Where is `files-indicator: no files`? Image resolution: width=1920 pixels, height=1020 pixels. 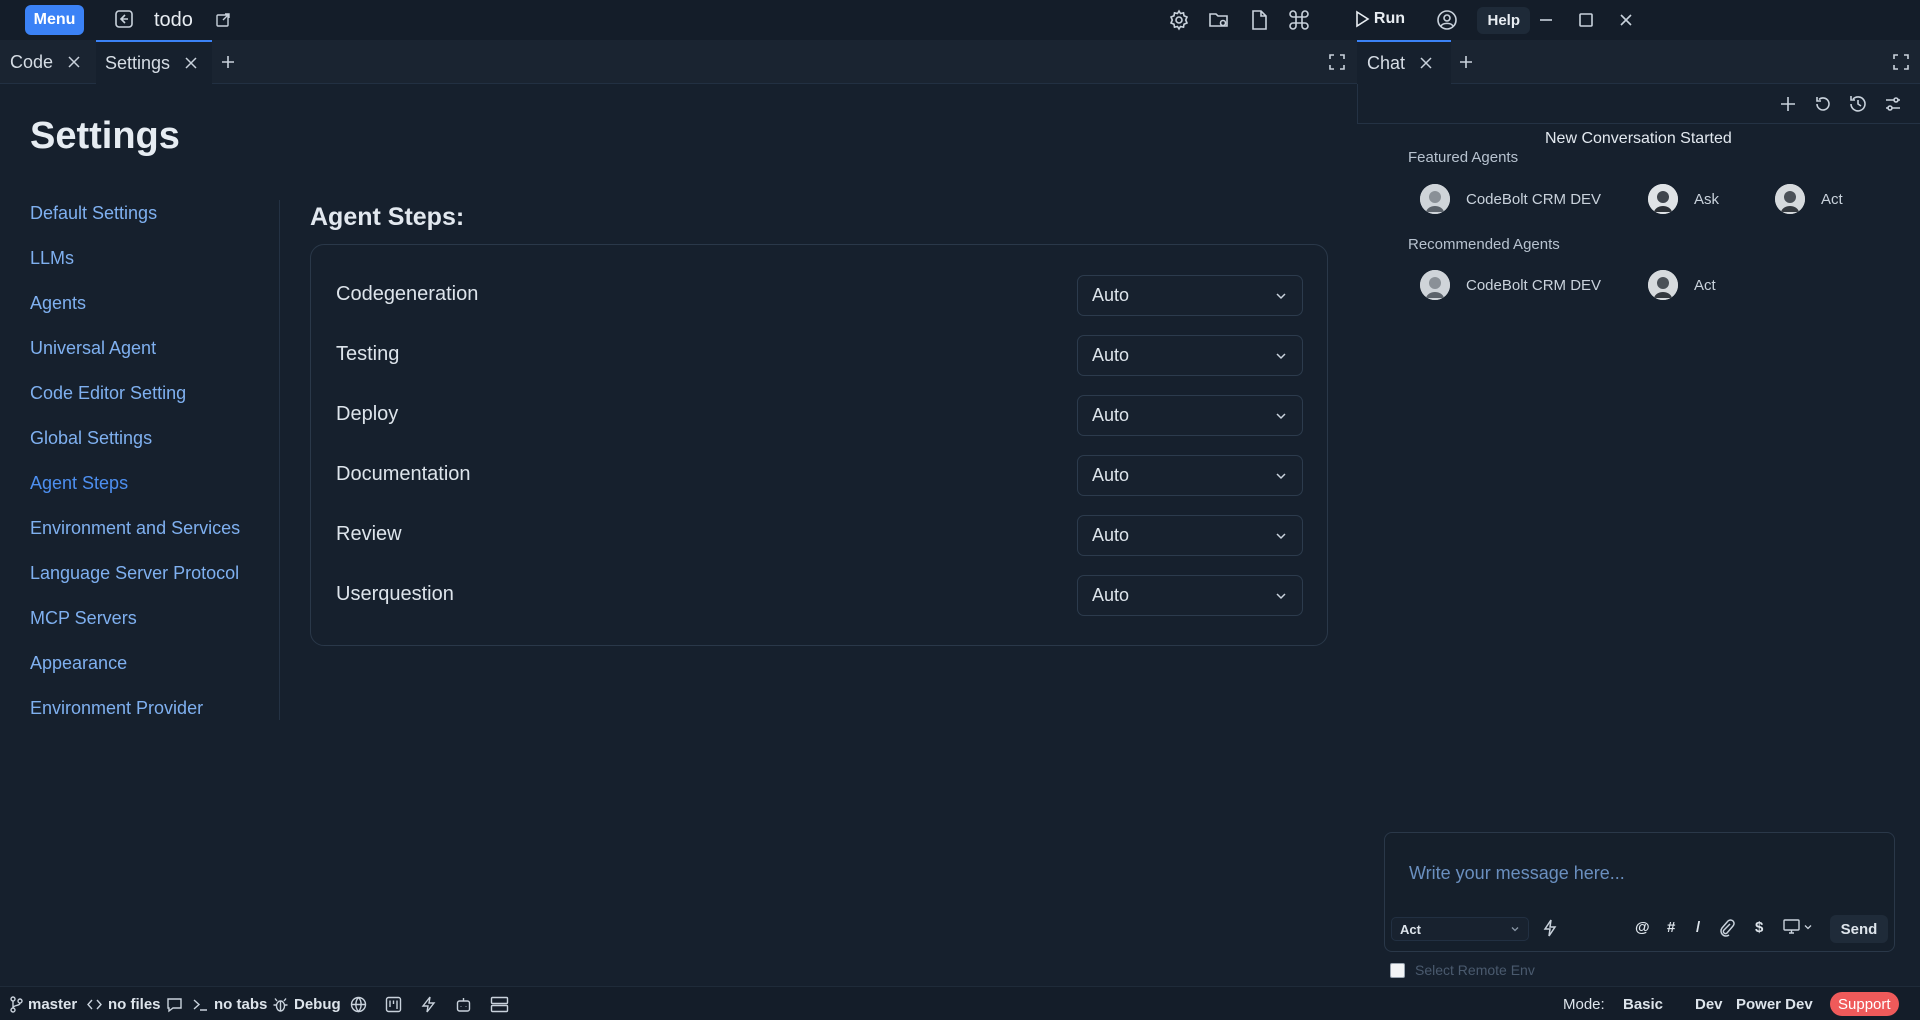 files-indicator: no files is located at coordinates (123, 1004).